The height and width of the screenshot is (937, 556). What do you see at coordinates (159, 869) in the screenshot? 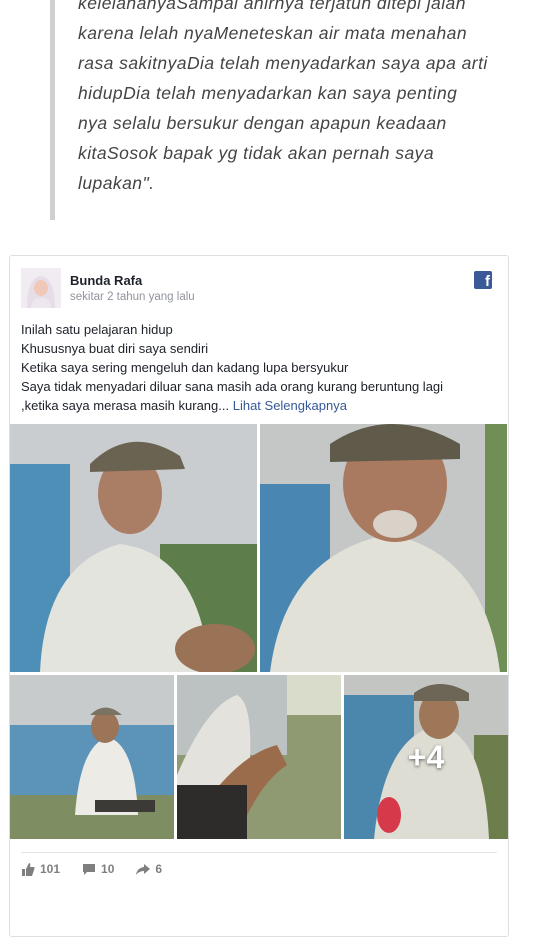
I see `share-count-label: 6` at bounding box center [159, 869].